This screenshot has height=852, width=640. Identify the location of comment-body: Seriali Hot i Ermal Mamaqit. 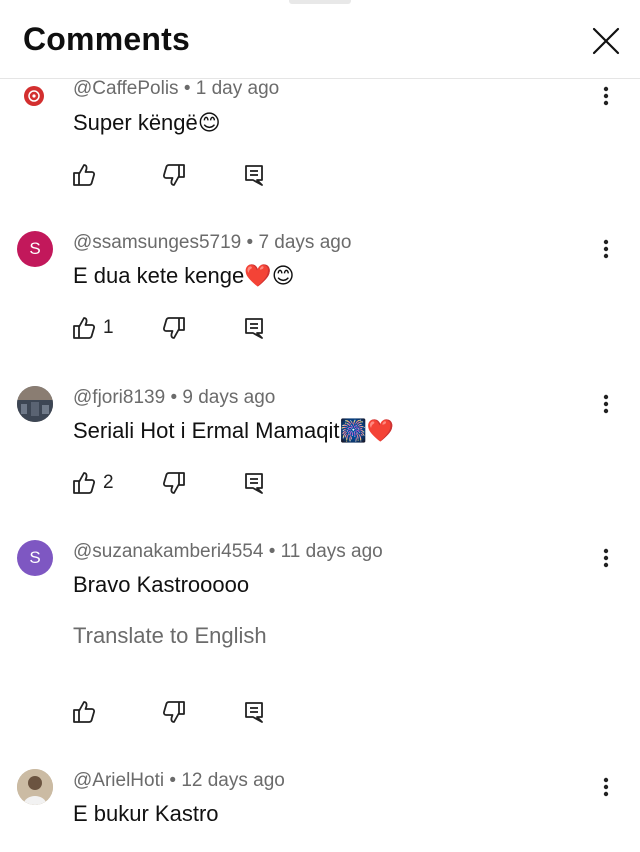
(206, 430).